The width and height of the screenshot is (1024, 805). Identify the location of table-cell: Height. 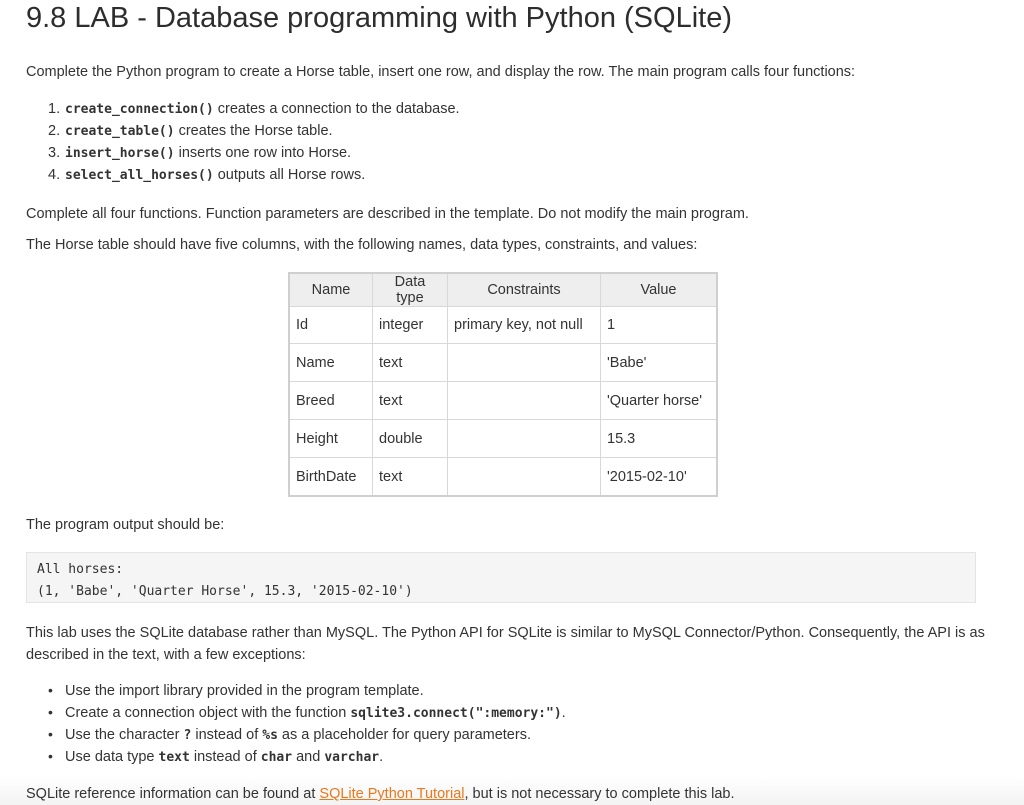
(330, 438).